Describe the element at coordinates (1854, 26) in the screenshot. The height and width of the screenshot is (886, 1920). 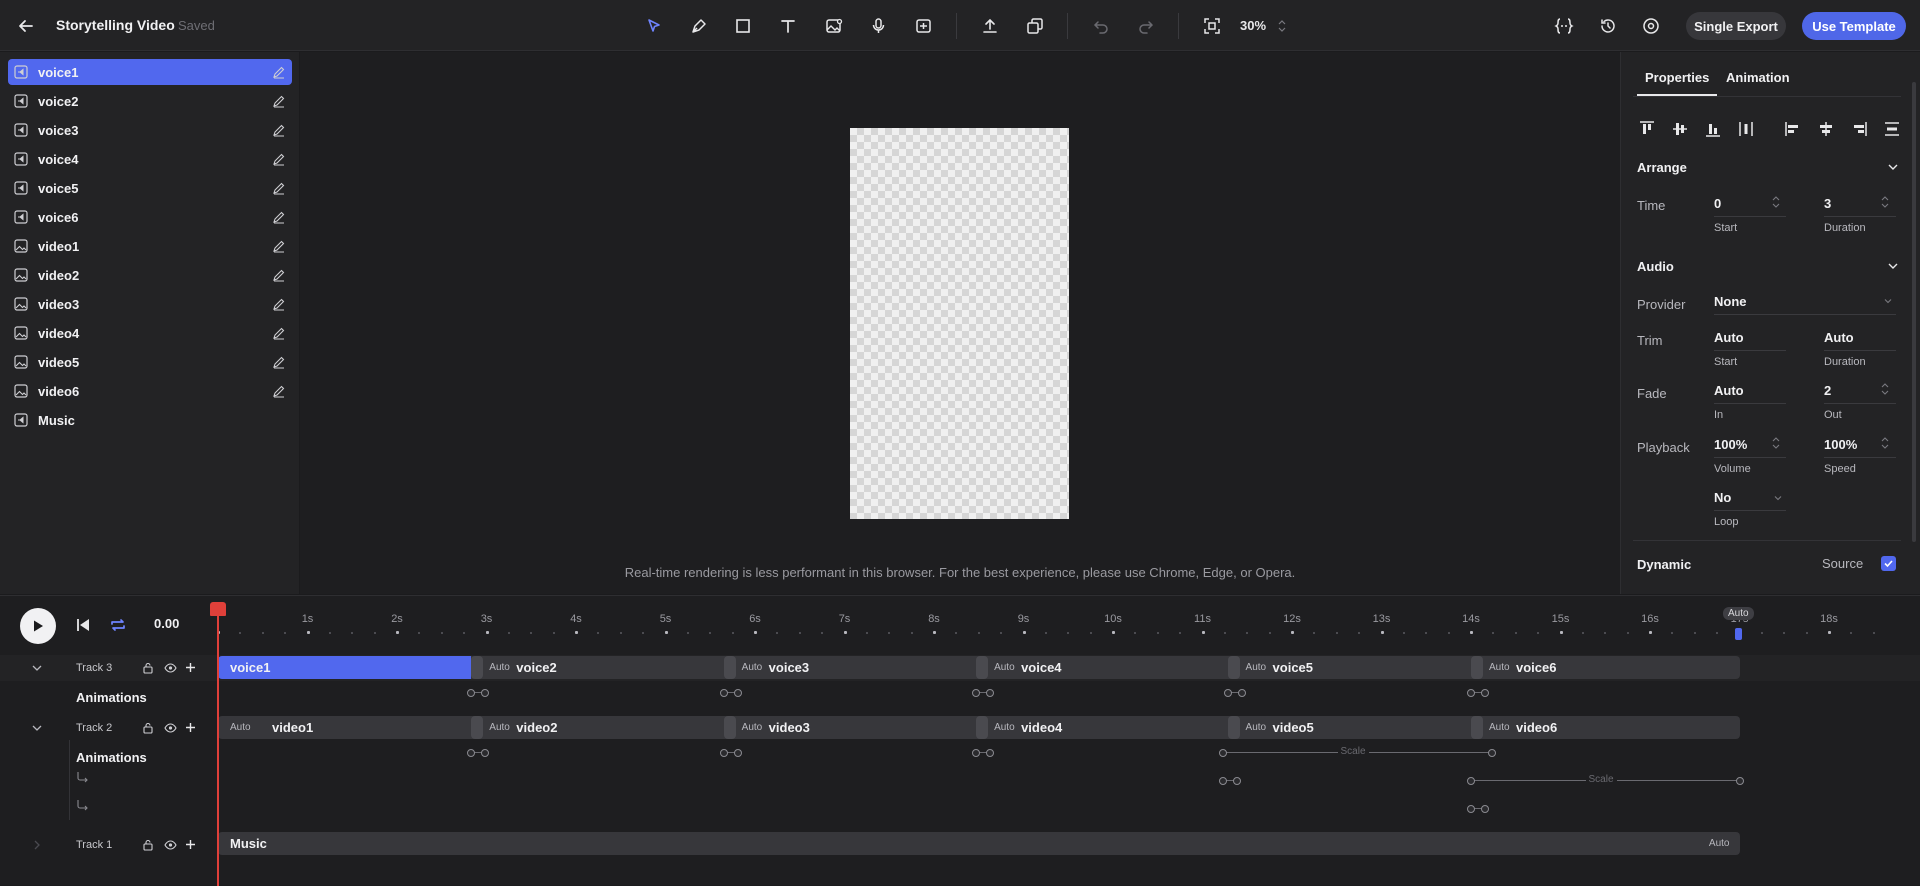
I see `use-template-button: Use Template` at that location.